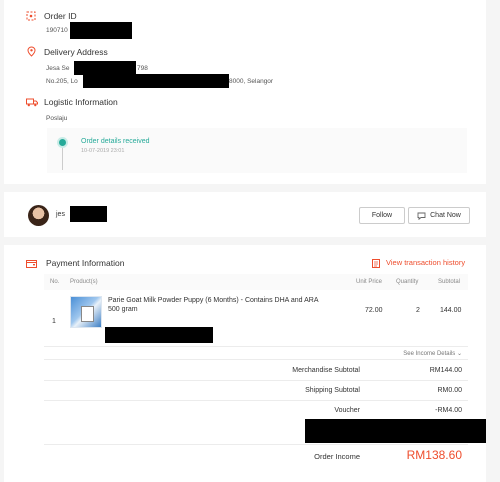 The height and width of the screenshot is (482, 500). What do you see at coordinates (31, 51) in the screenshot?
I see `location-pin-icon` at bounding box center [31, 51].